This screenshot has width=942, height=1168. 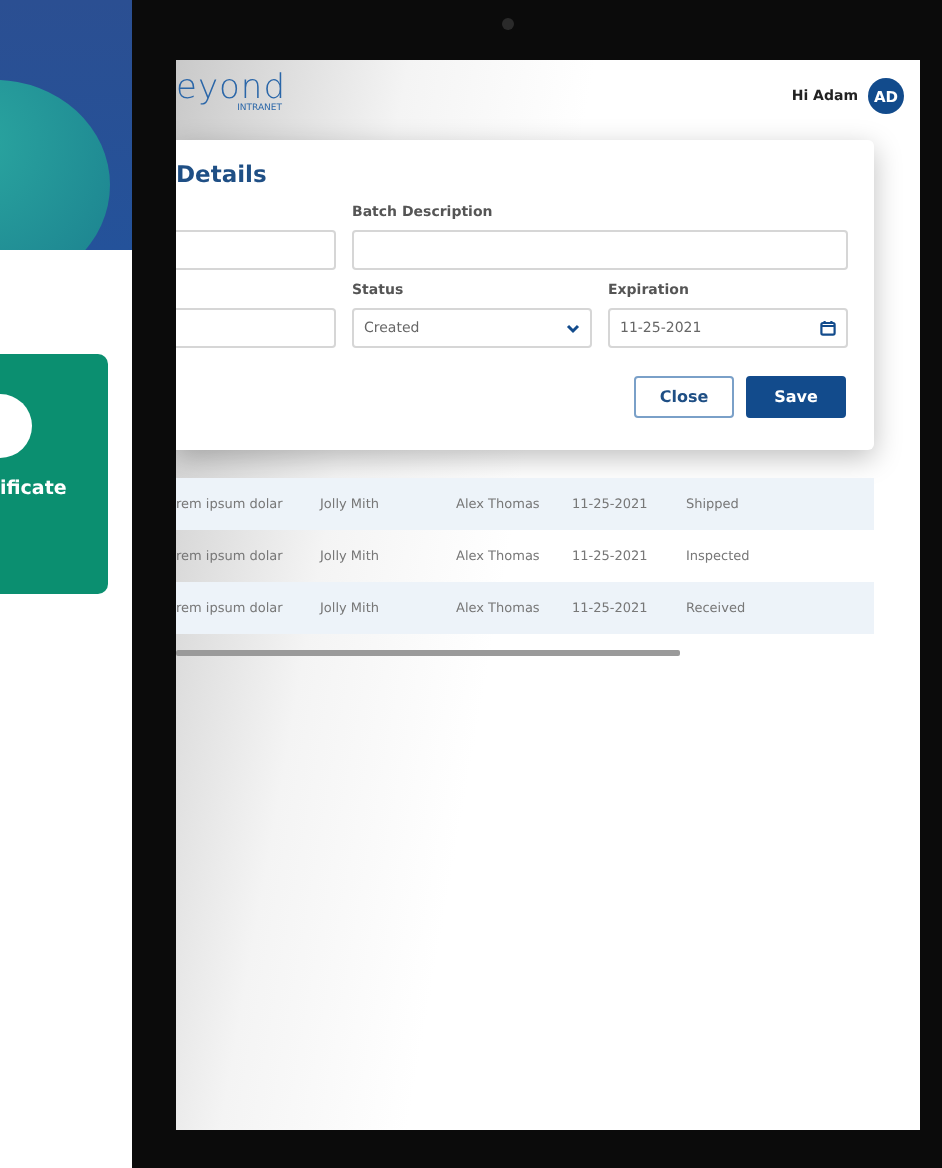 I want to click on logo-text: eyond, so click(x=231, y=89).